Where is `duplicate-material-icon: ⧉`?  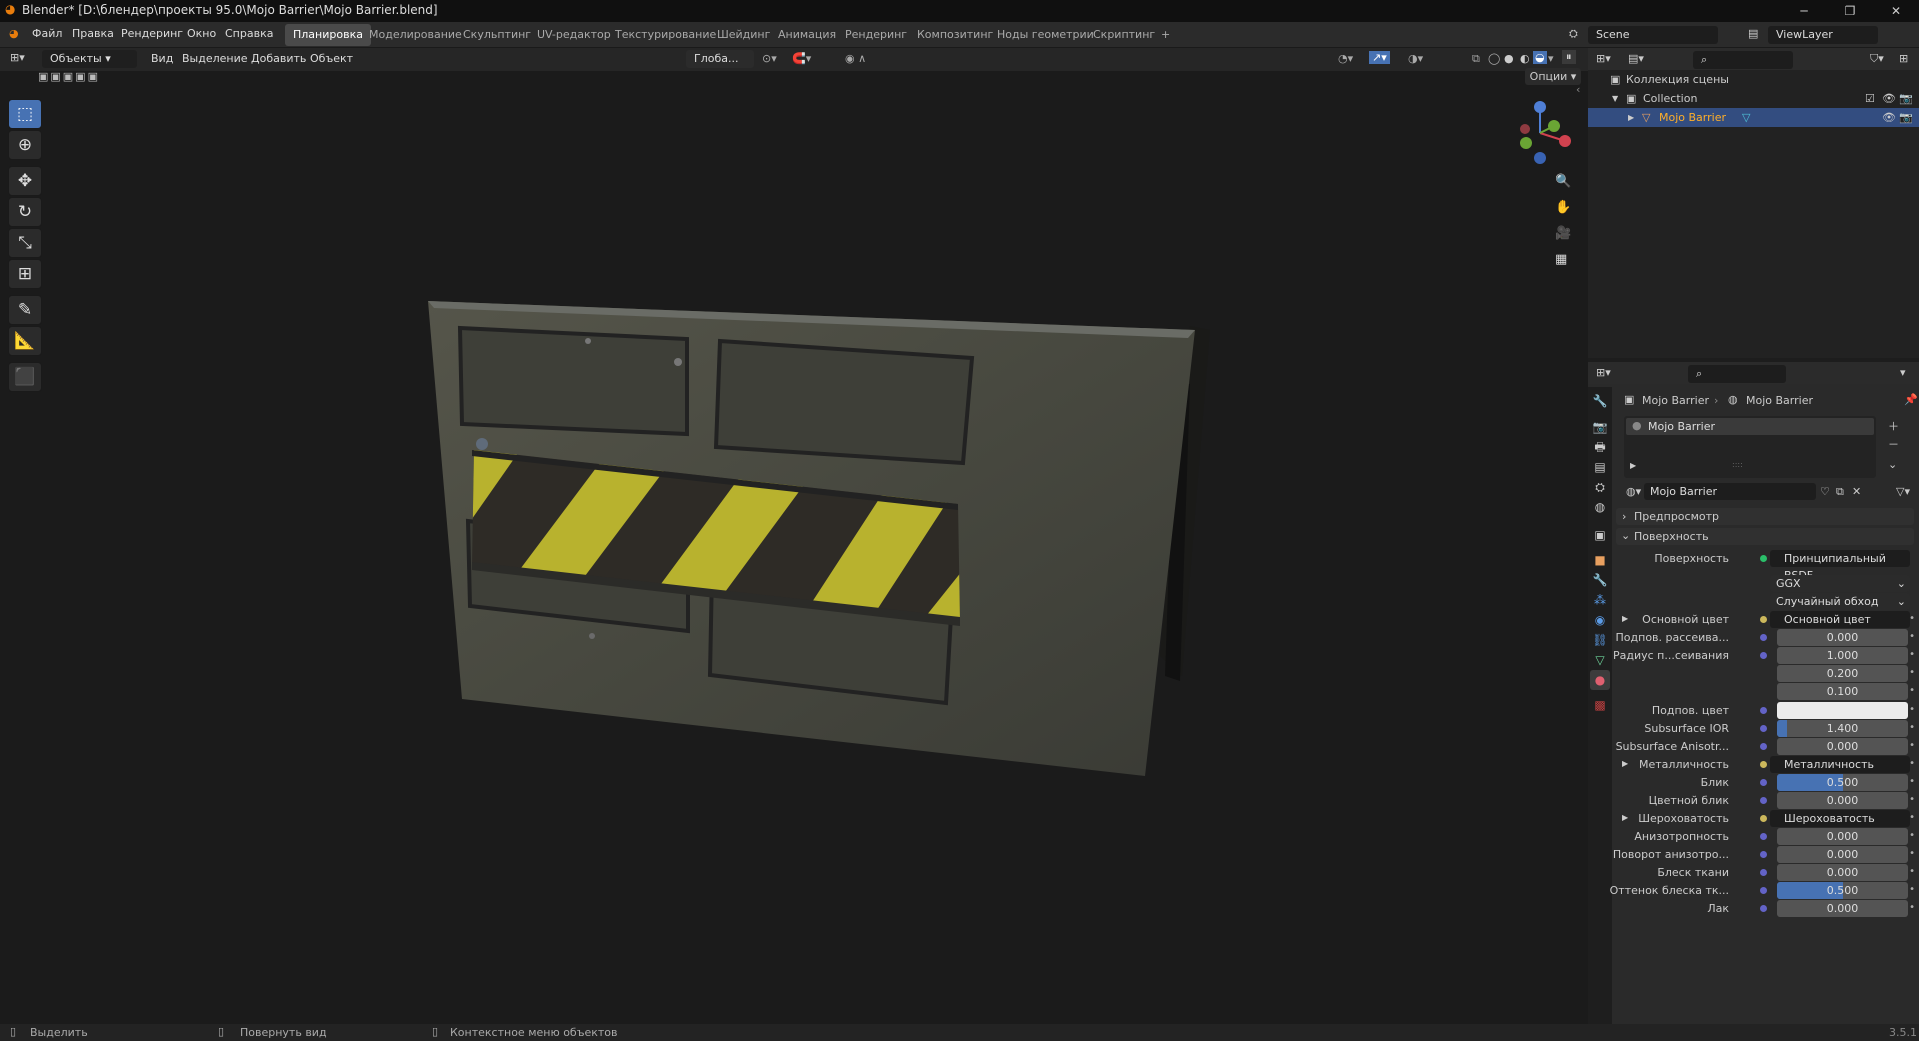
duplicate-material-icon: ⧉ is located at coordinates (1840, 492).